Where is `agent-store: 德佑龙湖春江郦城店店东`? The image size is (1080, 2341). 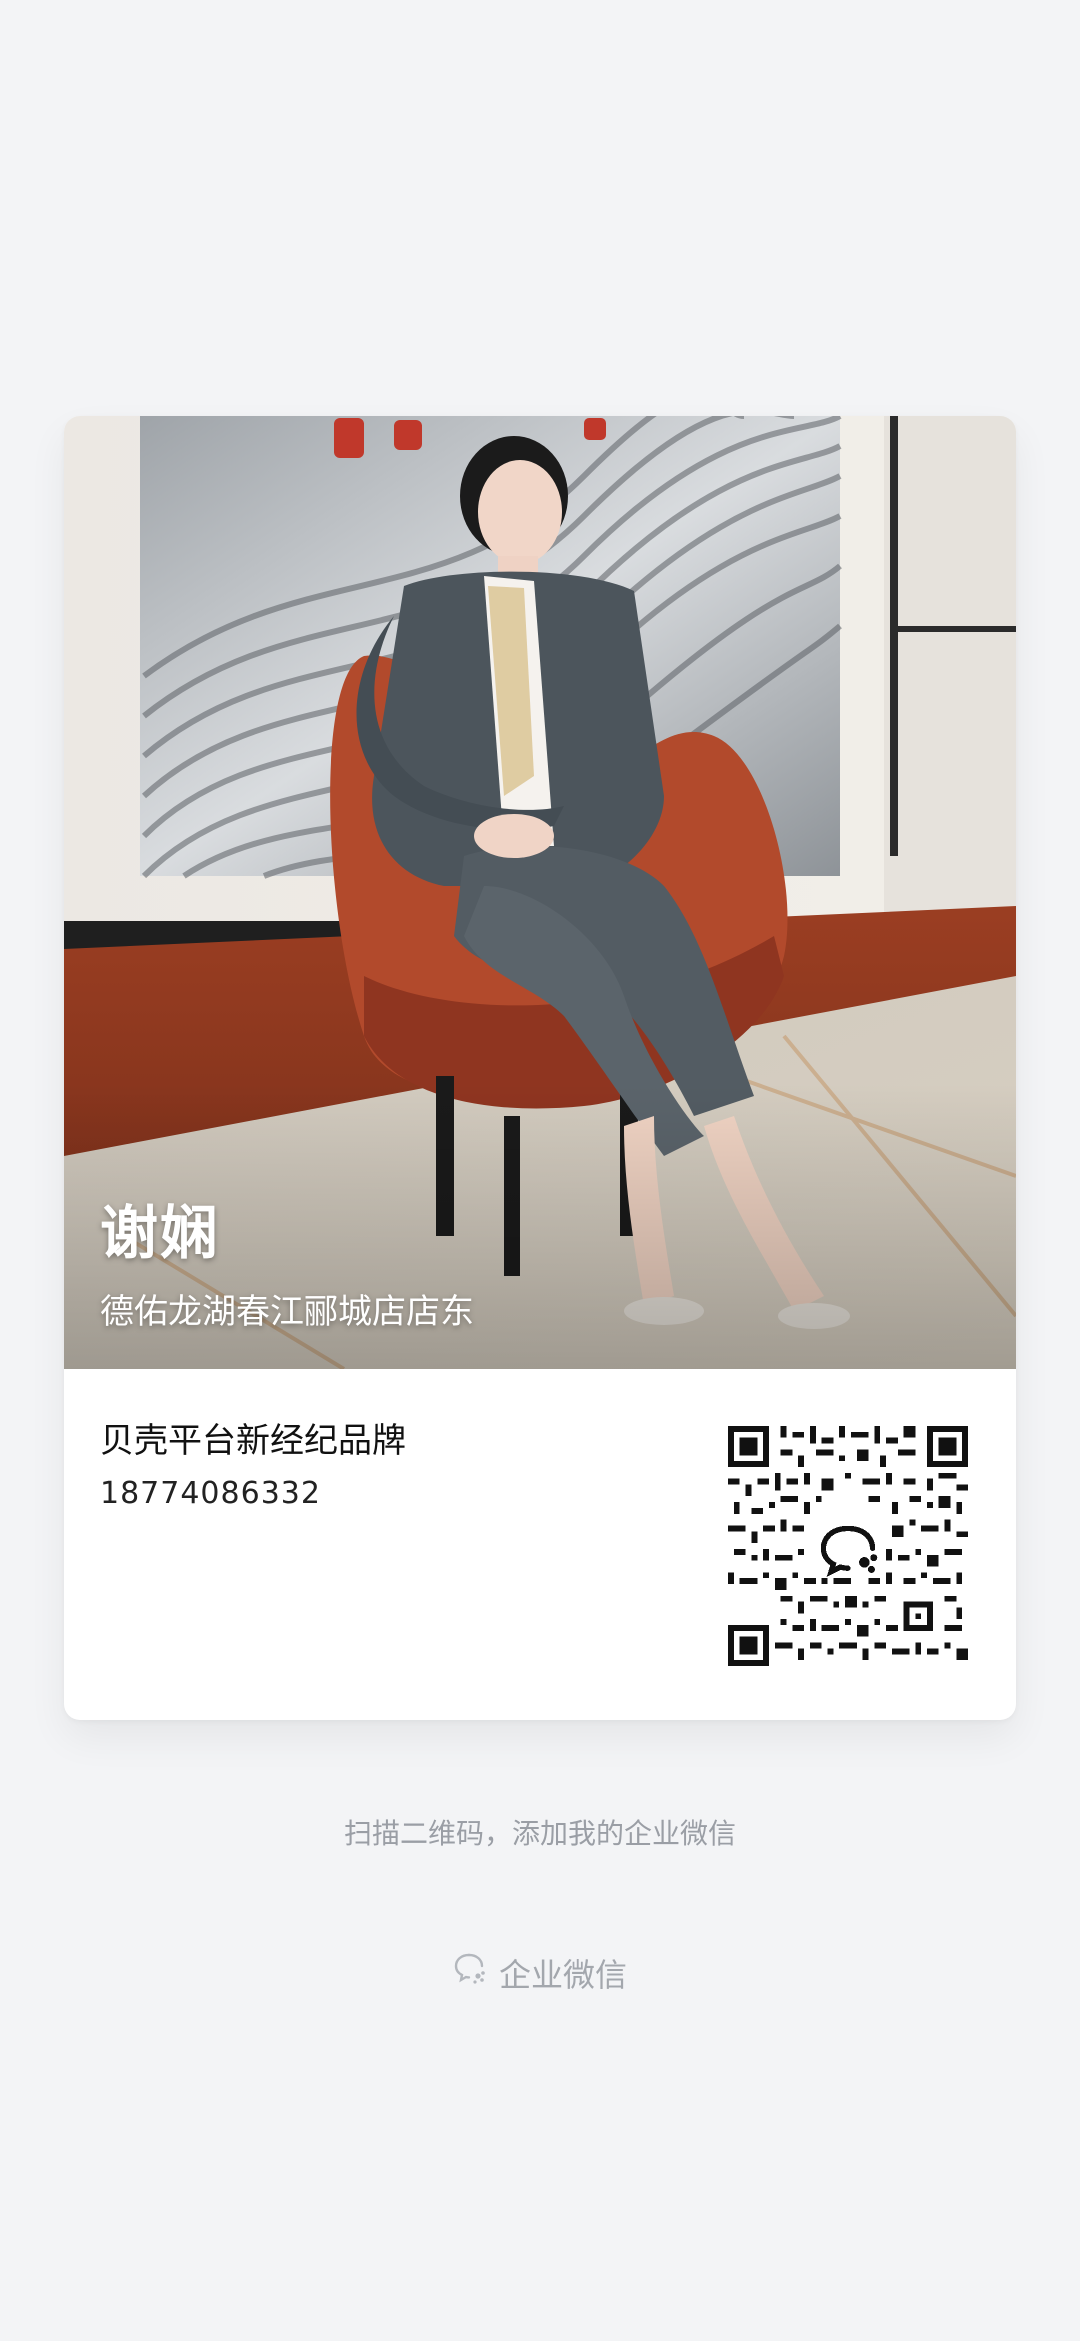 agent-store: 德佑龙湖春江郦城店店东 is located at coordinates (287, 1312).